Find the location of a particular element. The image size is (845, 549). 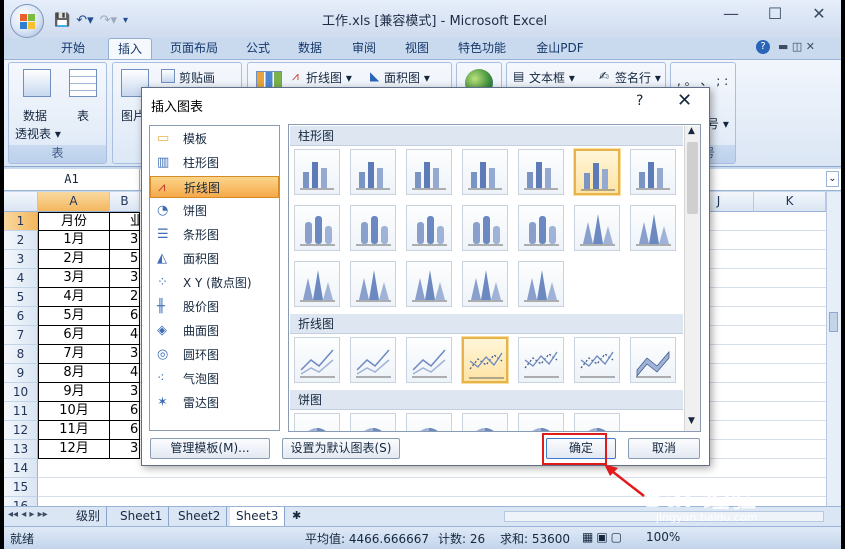

row-header: 12 is located at coordinates (21, 430).